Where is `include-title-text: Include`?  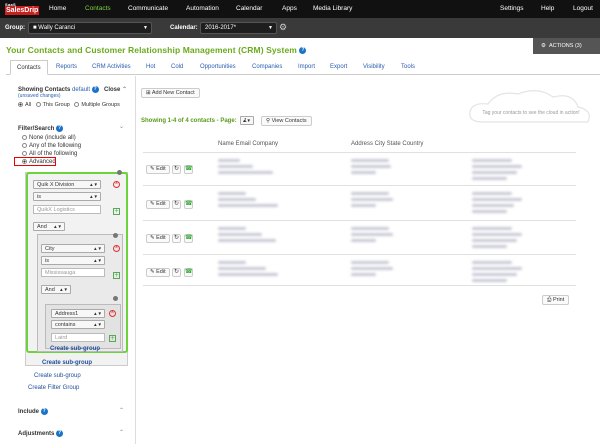
include-title-text: Include is located at coordinates (29, 412).